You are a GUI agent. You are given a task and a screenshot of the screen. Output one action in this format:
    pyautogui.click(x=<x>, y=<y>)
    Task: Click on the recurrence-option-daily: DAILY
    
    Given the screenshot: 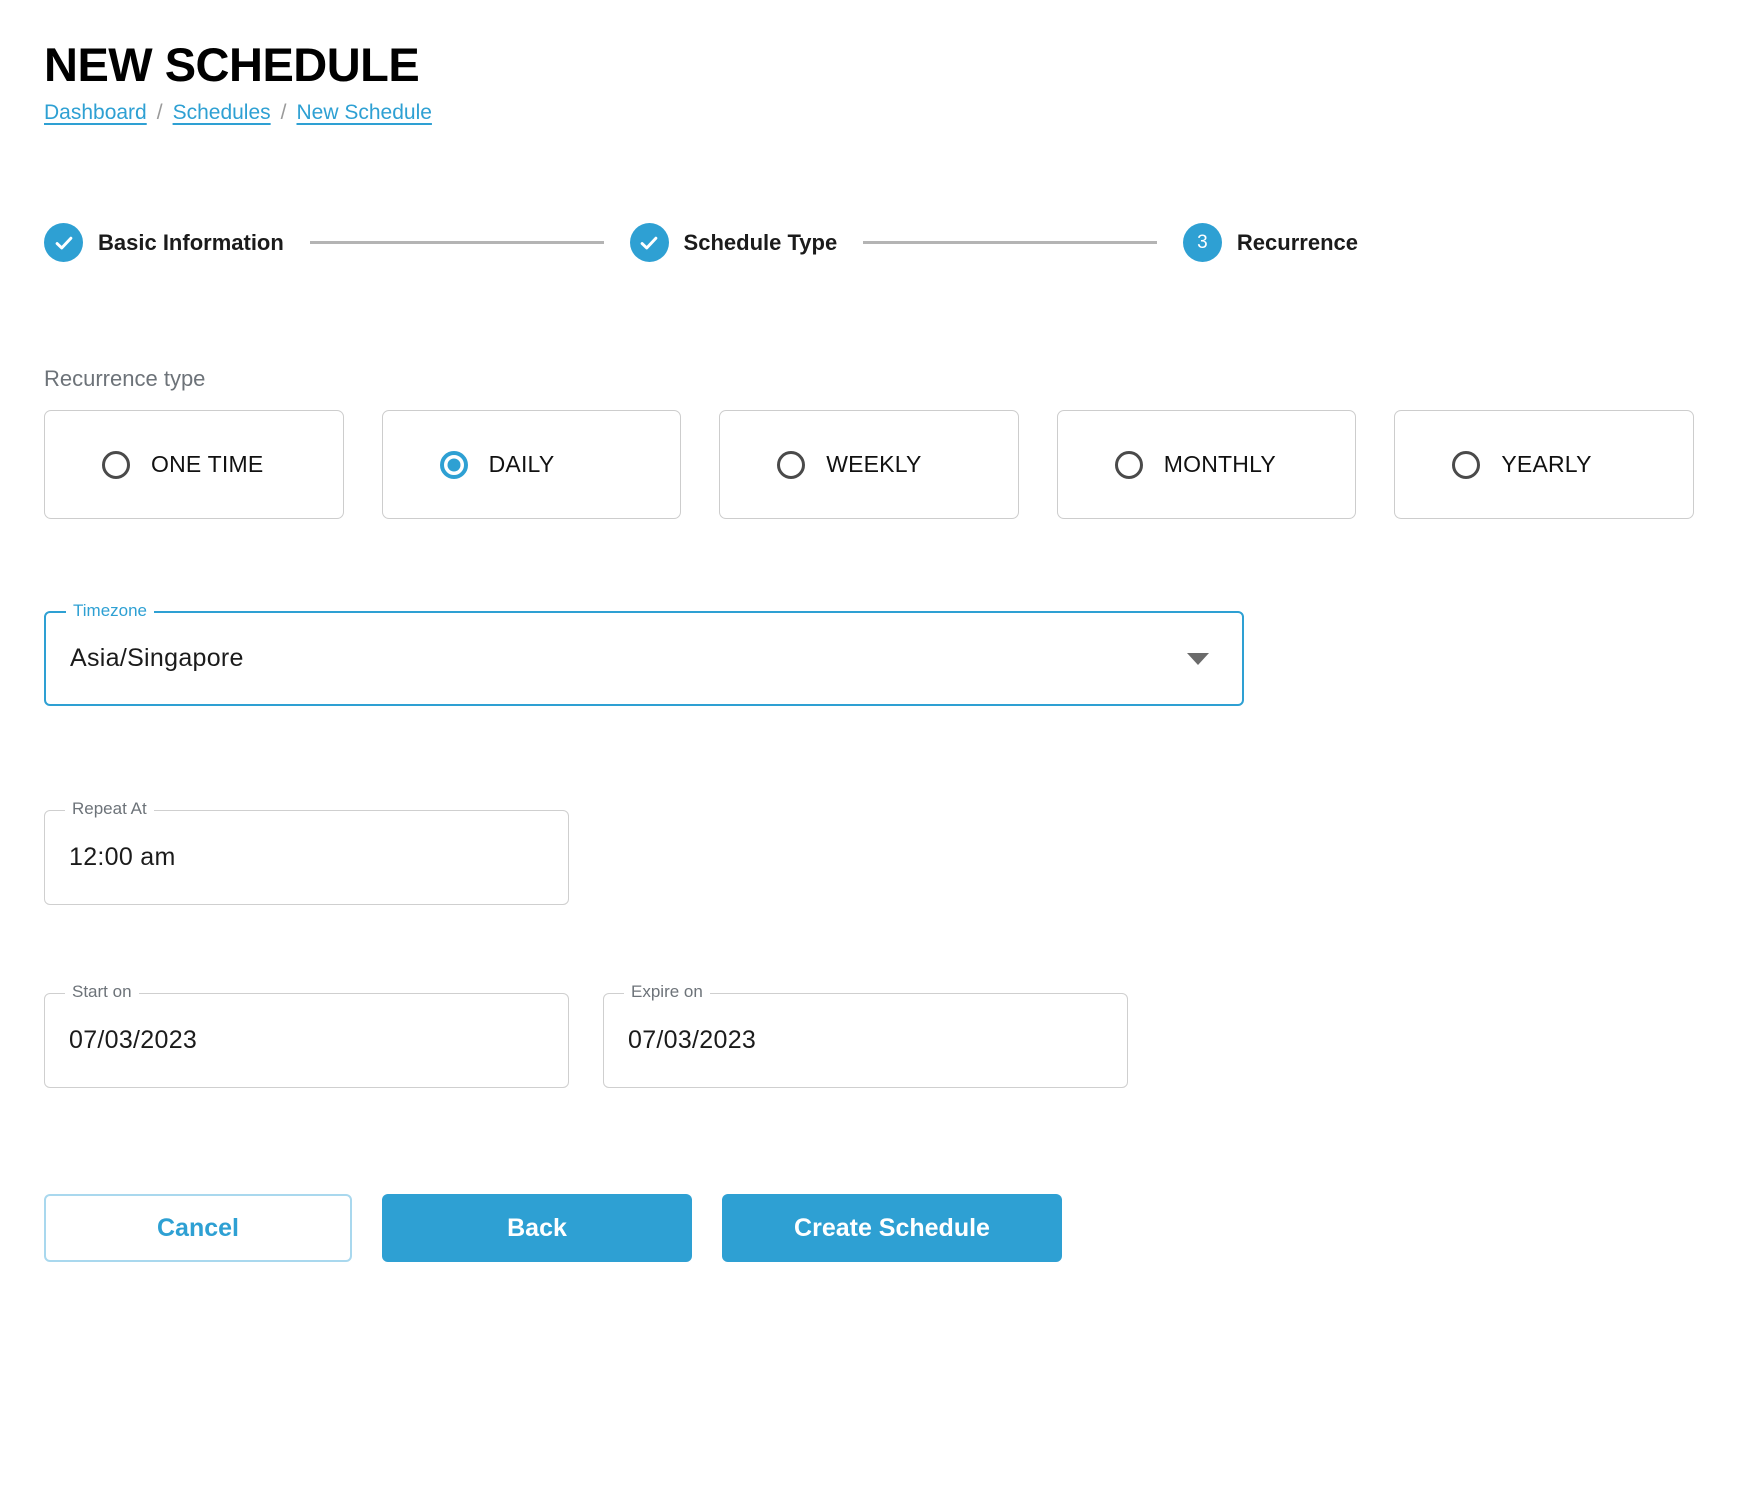 What is the action you would take?
    pyautogui.click(x=531, y=465)
    